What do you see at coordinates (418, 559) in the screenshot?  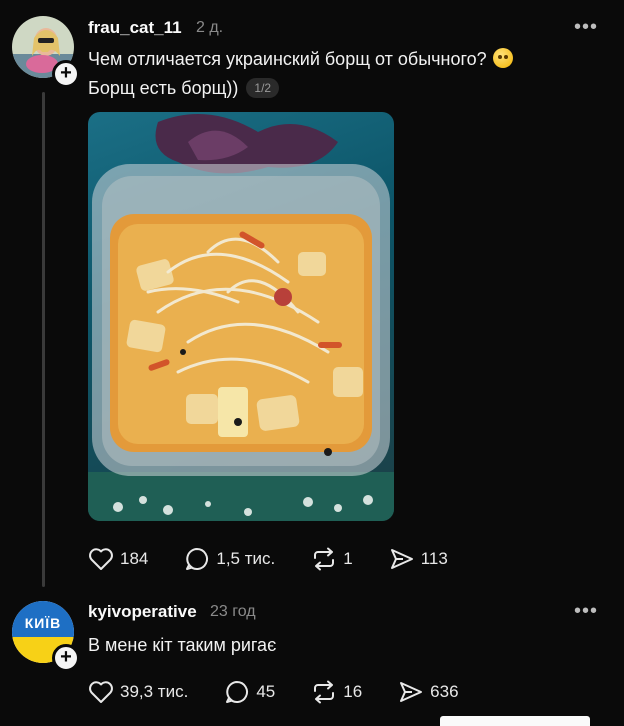 I see `share-button: 113` at bounding box center [418, 559].